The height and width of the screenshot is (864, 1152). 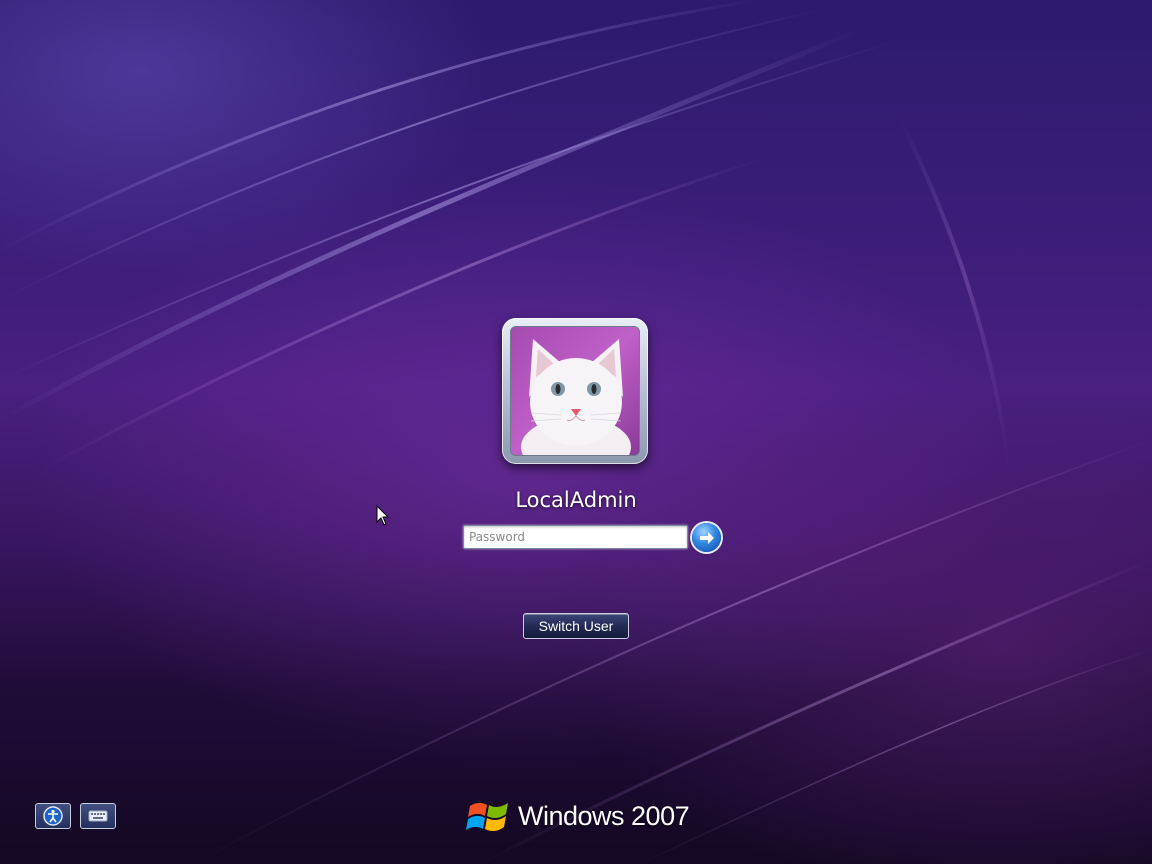 I want to click on brand-text: Windows 2007, so click(x=604, y=815).